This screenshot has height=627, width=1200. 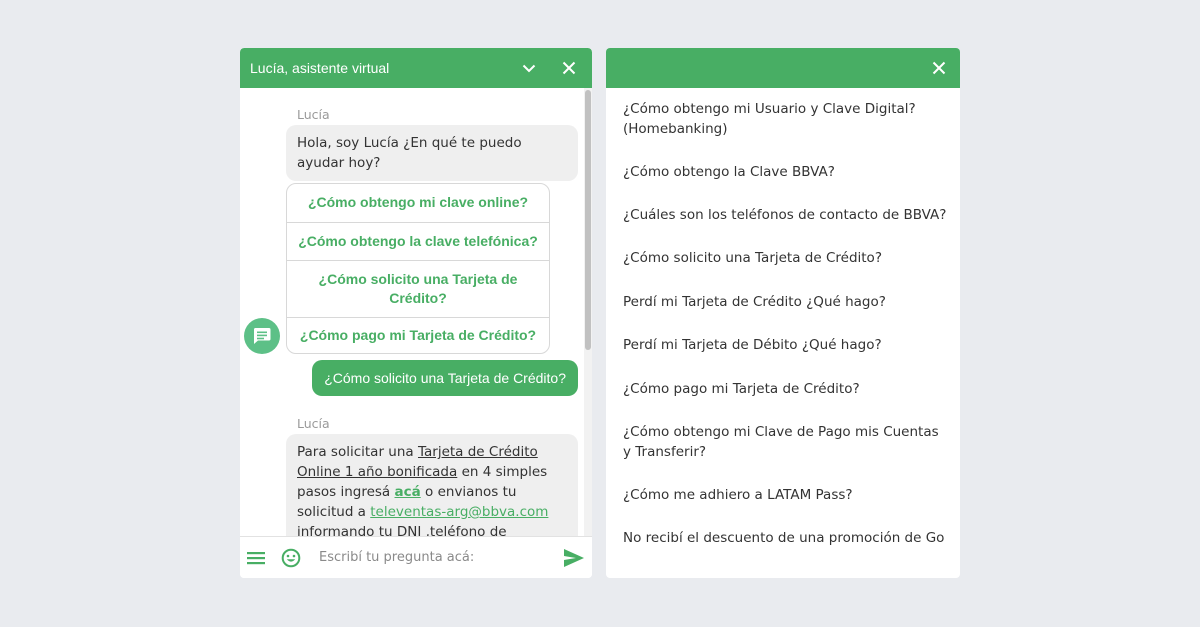 I want to click on menu-icon, so click(x=256, y=558).